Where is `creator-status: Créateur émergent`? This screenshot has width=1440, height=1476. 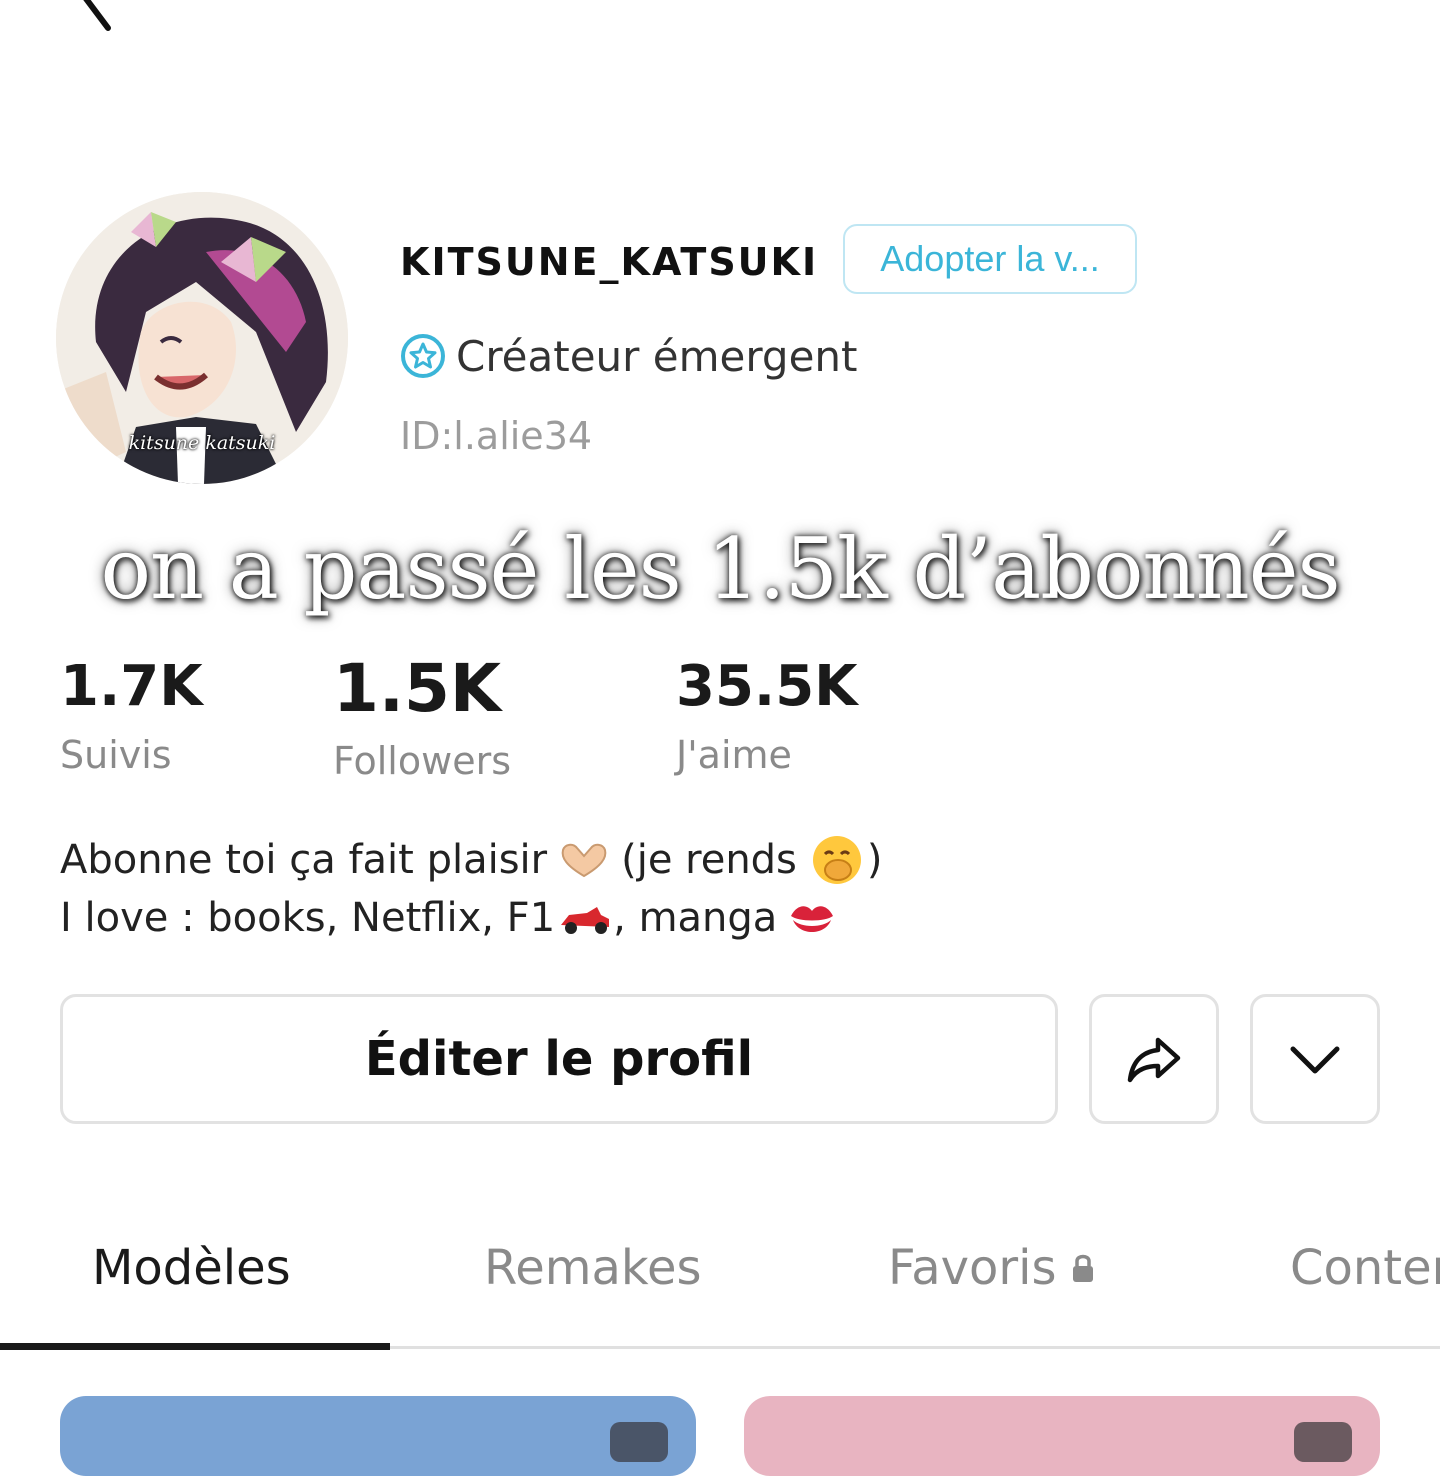
creator-status: Créateur émergent is located at coordinates (629, 356).